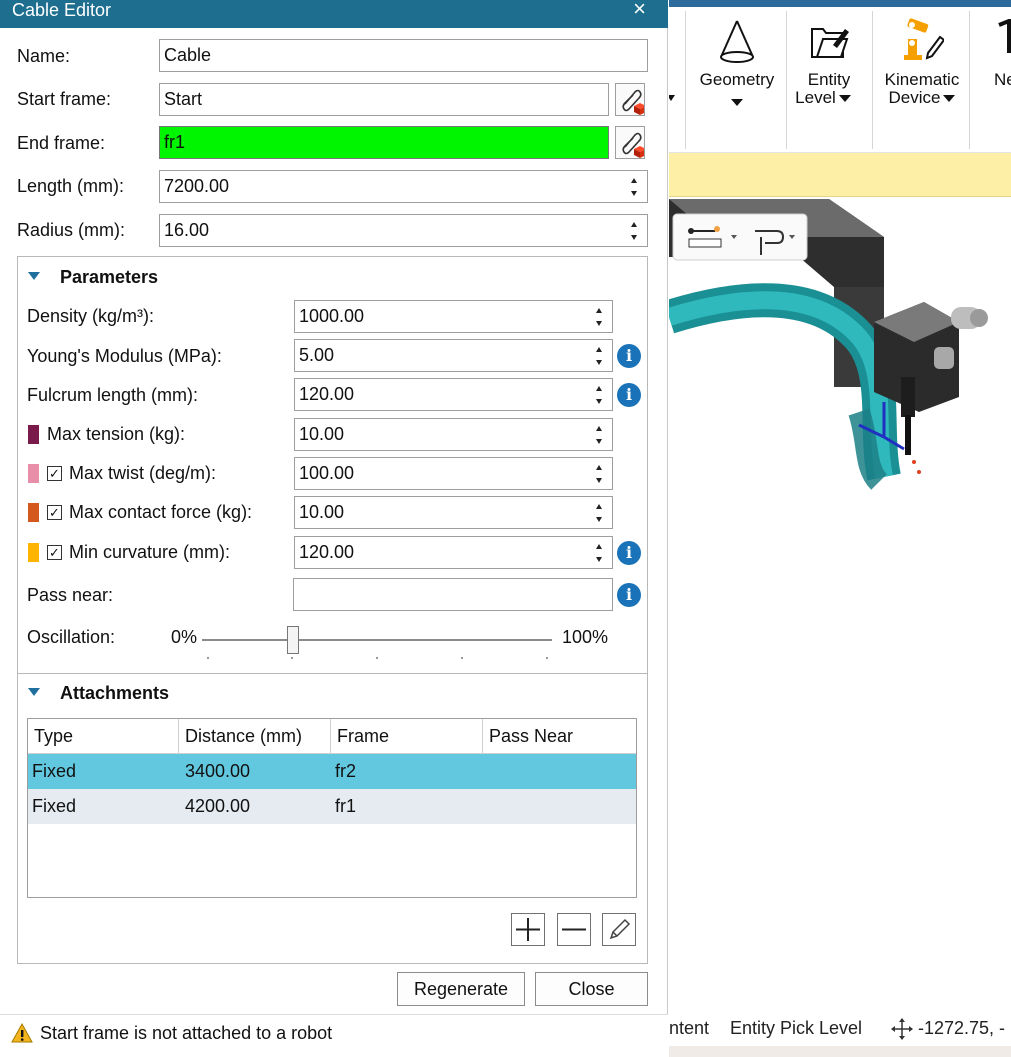 This screenshot has height=1057, width=1011. I want to click on row-distance-cell: 3400.00, so click(218, 771).